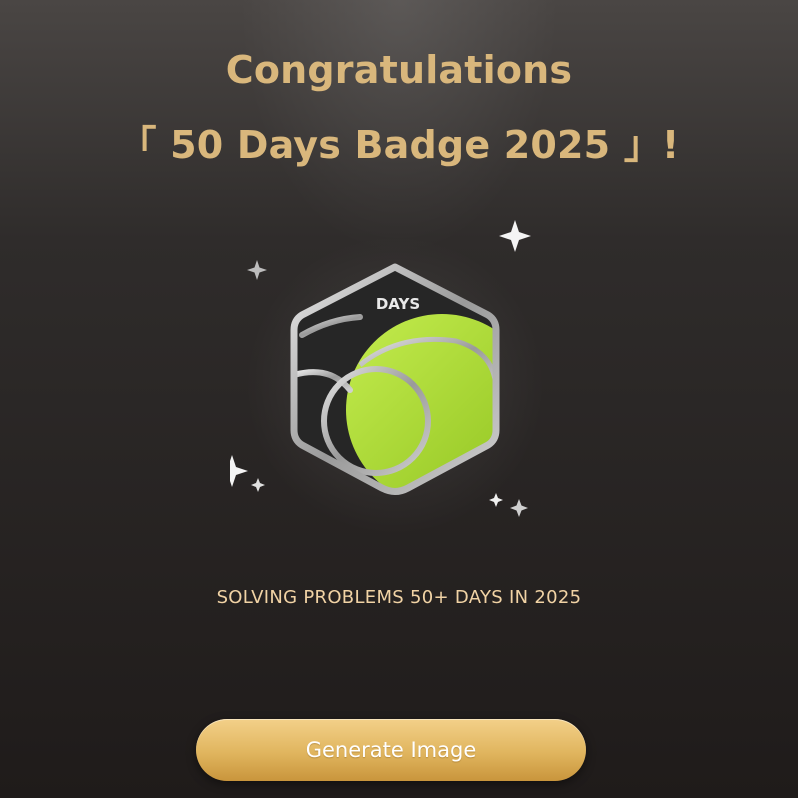 The width and height of the screenshot is (798, 798). Describe the element at coordinates (398, 304) in the screenshot. I see `badge-days-label: DAYS` at that location.